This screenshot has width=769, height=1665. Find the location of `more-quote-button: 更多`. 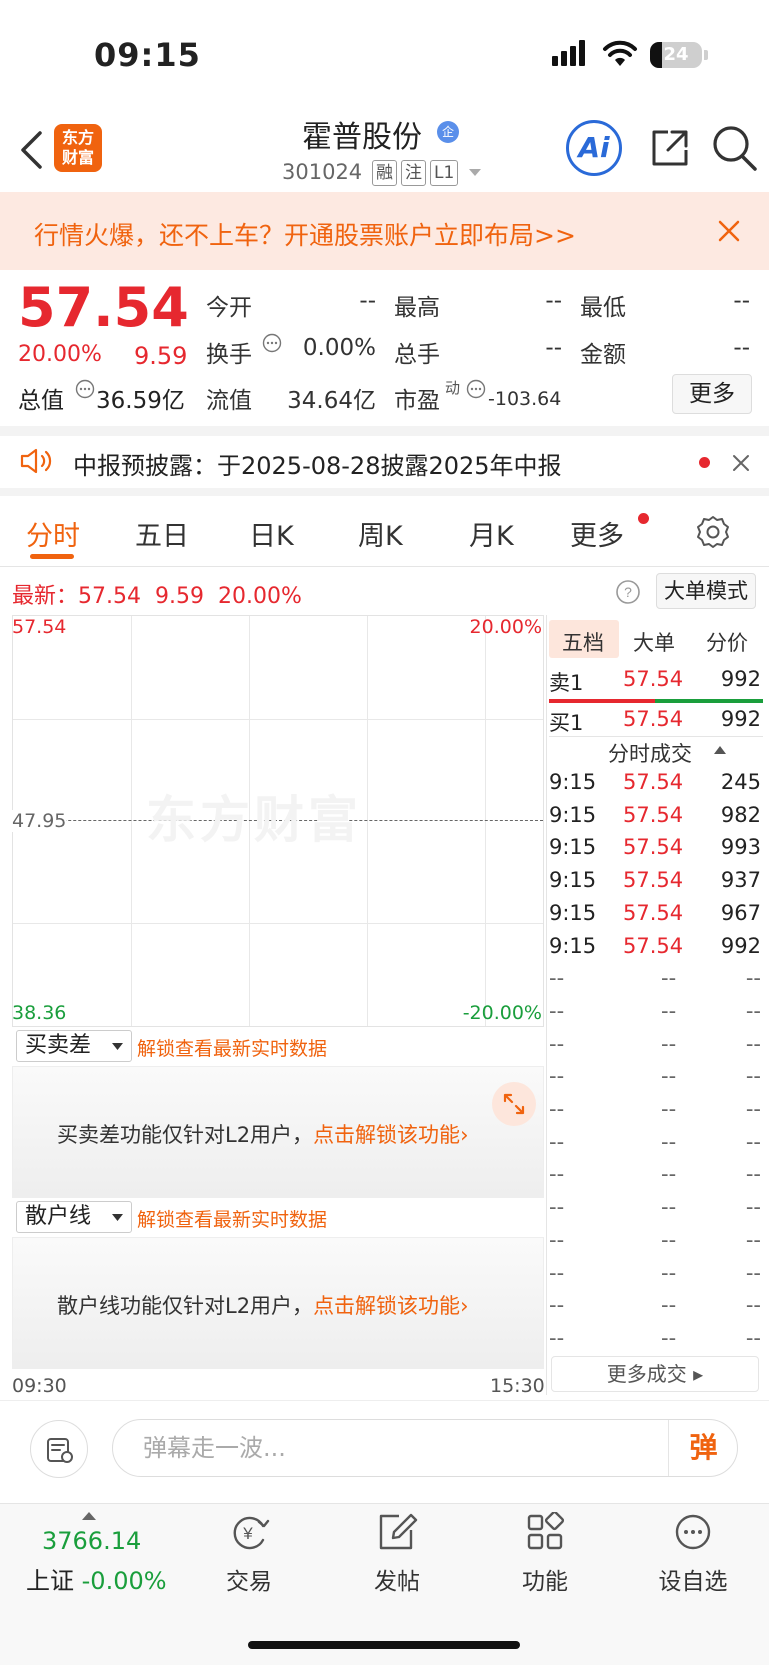

more-quote-button: 更多 is located at coordinates (712, 394).